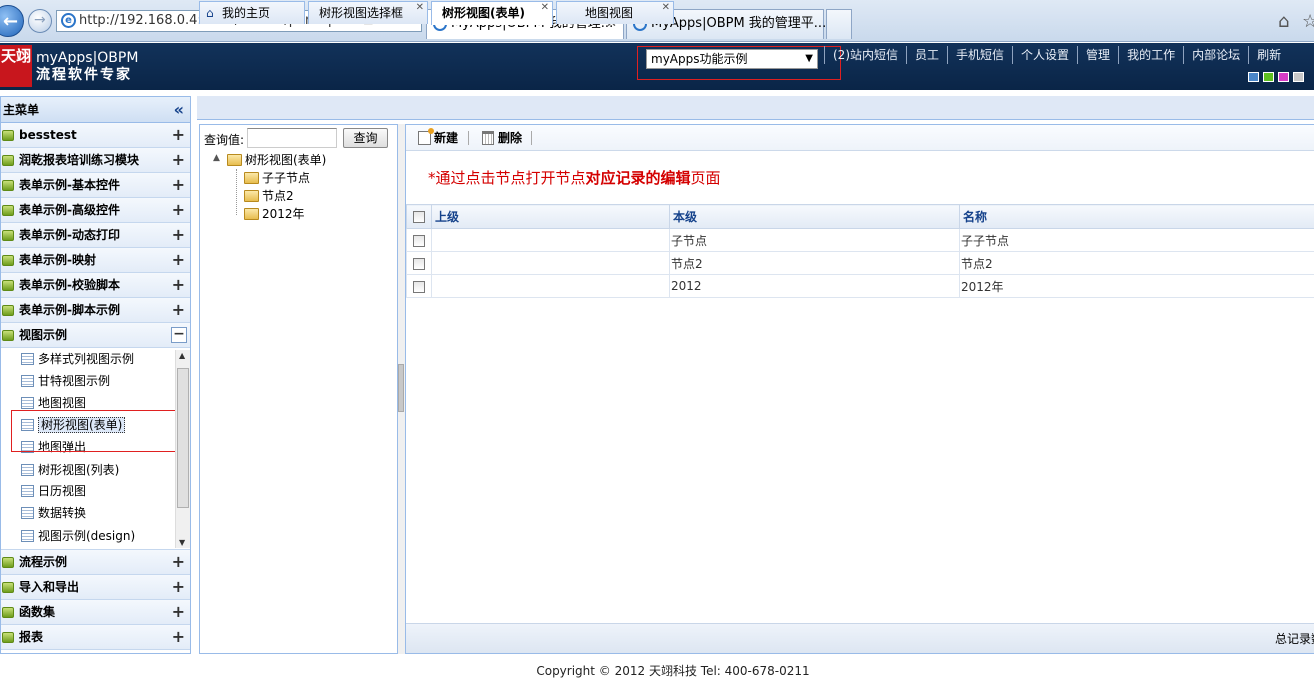 The image size is (1314, 678). What do you see at coordinates (1308, 21) in the screenshot?
I see `favorites-star-icon: ☆` at bounding box center [1308, 21].